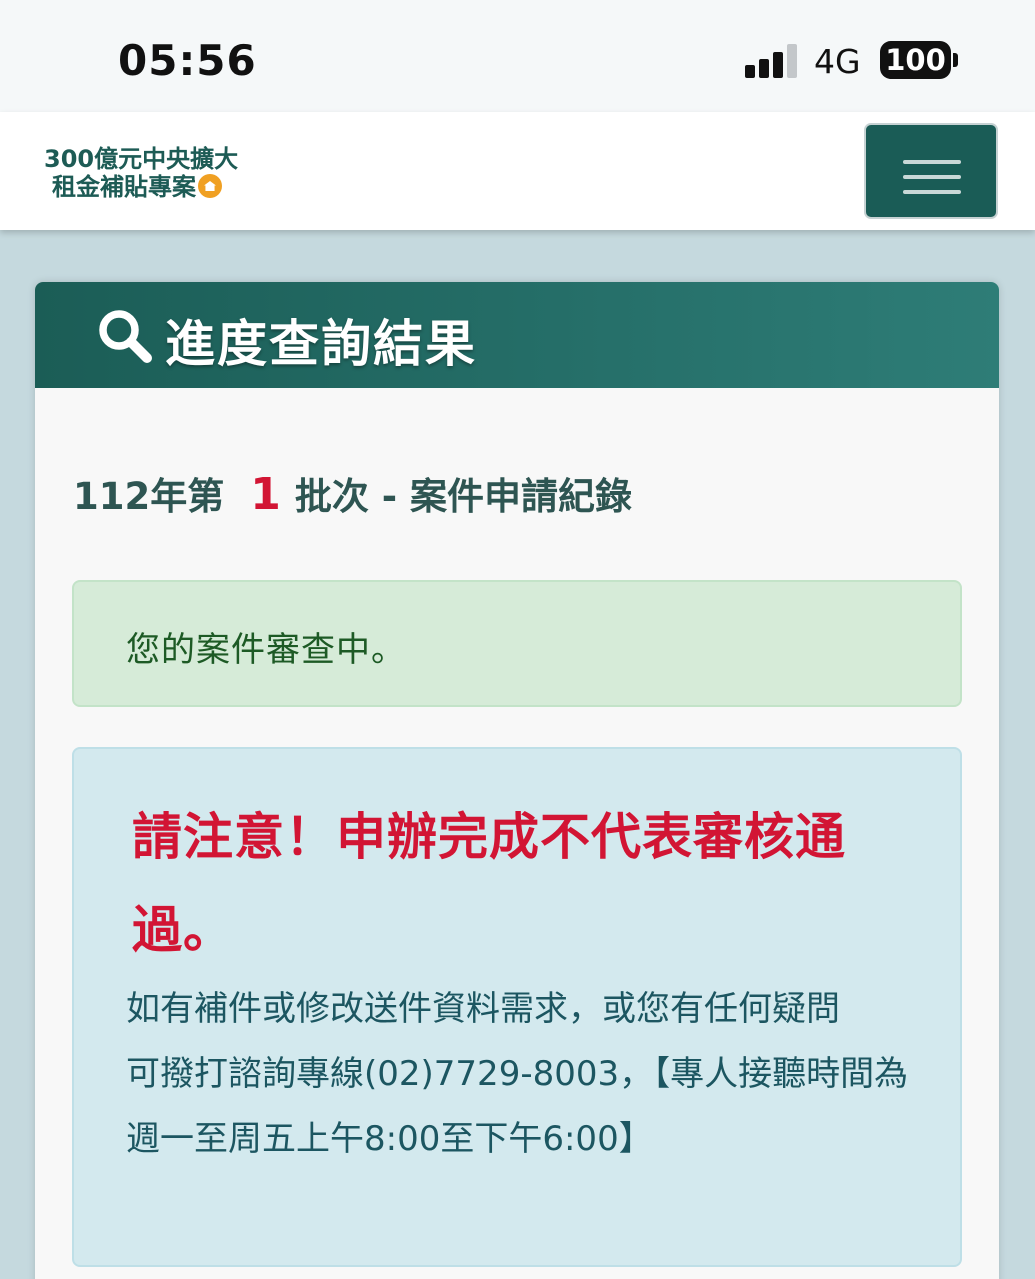  Describe the element at coordinates (321, 344) in the screenshot. I see `page-title: 進度查詢結果` at that location.